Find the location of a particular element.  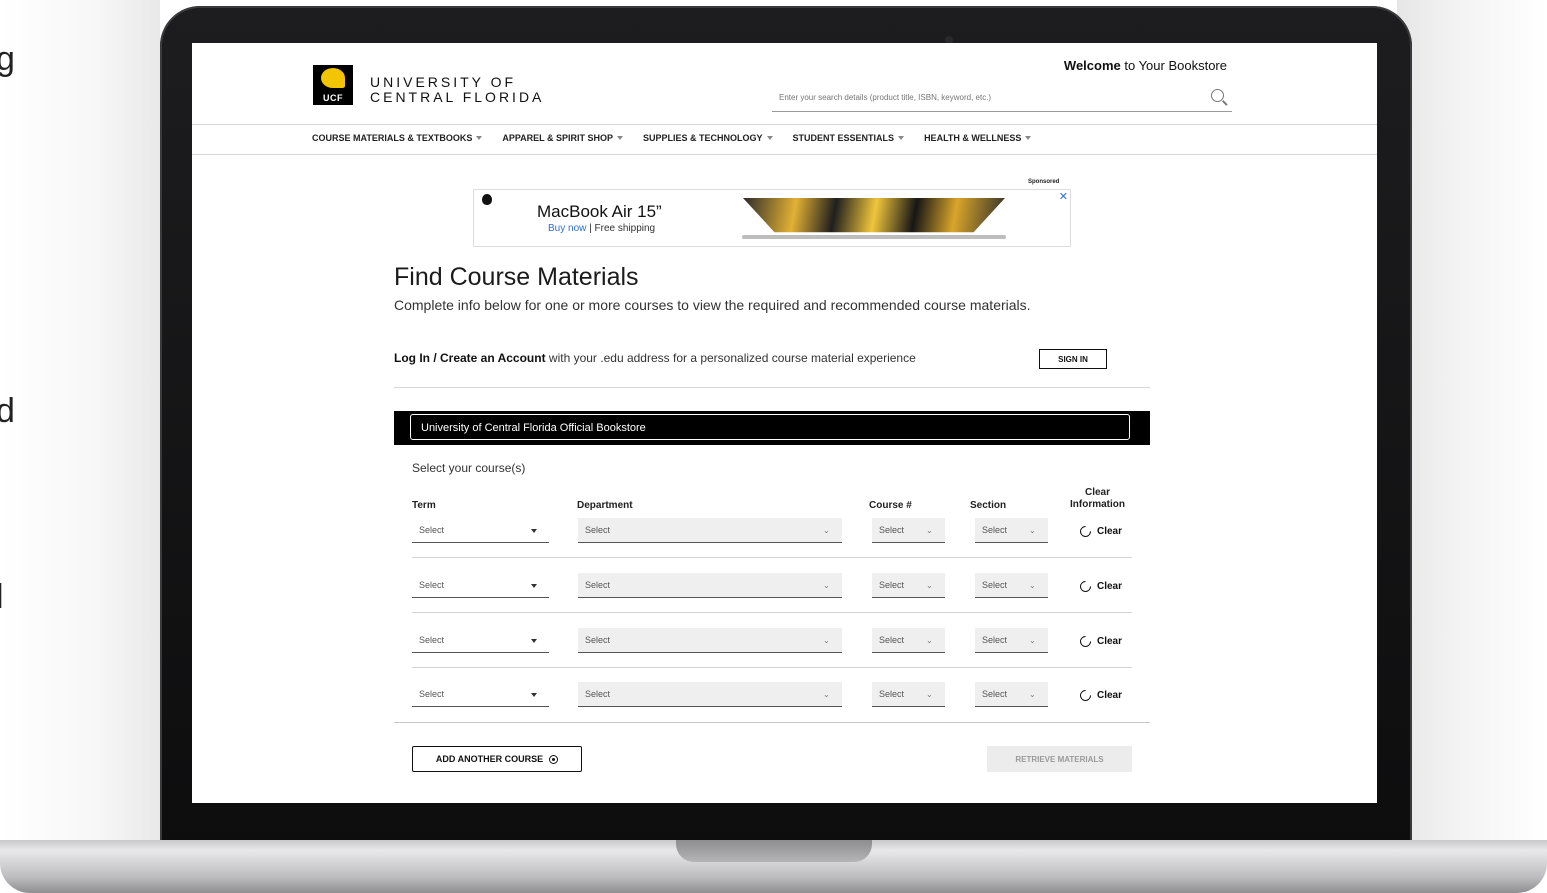

header-clear-information: Clear Information is located at coordinates (1097, 499).